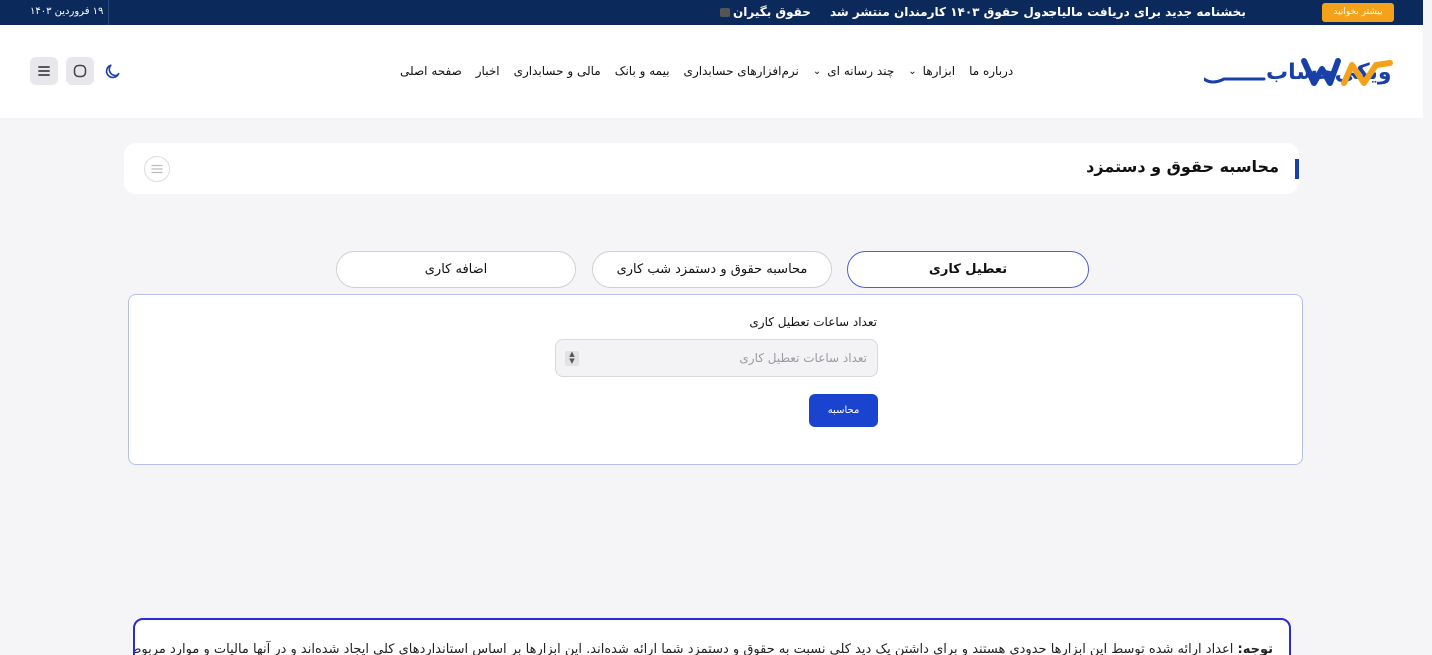 The height and width of the screenshot is (655, 1432). Describe the element at coordinates (1145, 12) in the screenshot. I see `news-item: بخشنامه جدید برای دریافت مالیات` at that location.